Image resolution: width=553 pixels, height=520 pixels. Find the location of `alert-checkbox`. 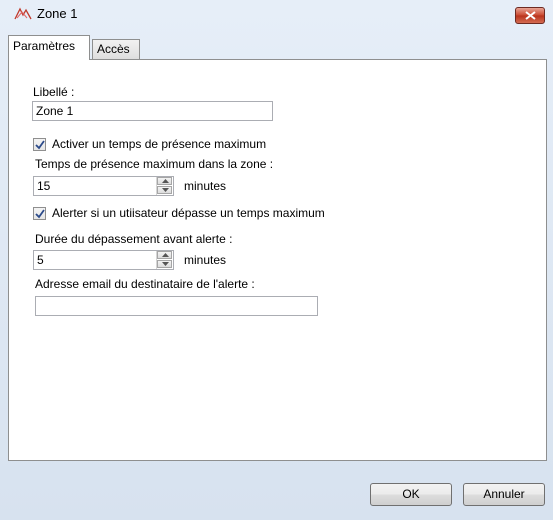

alert-checkbox is located at coordinates (39, 213).